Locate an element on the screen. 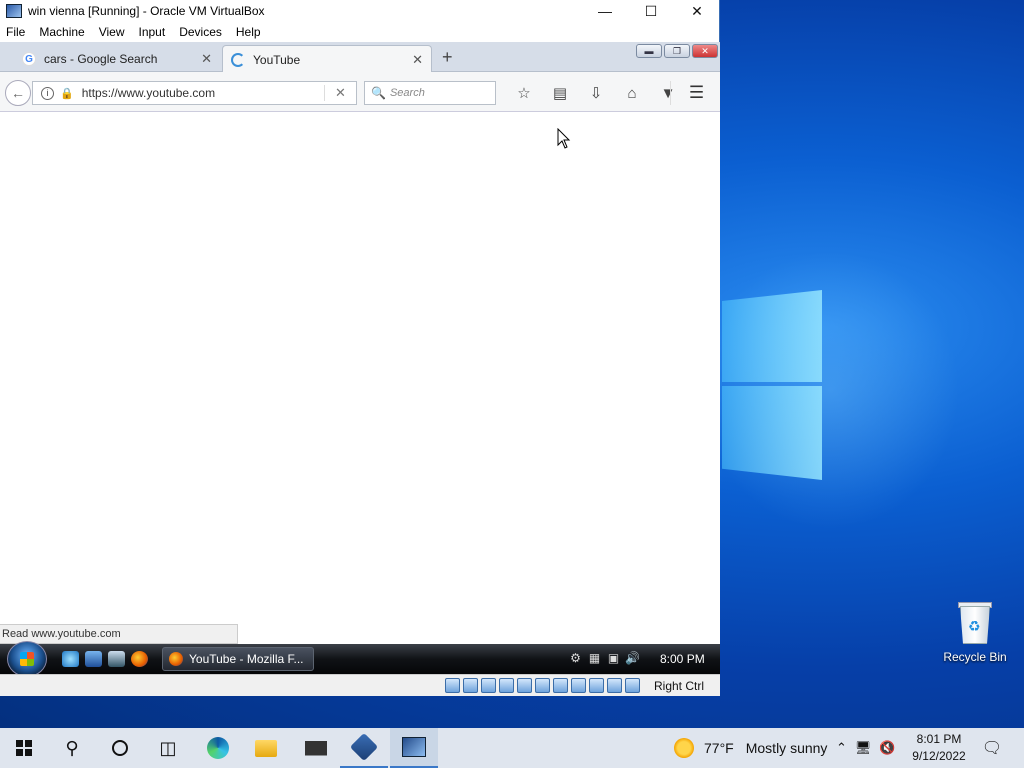 The image size is (1024, 768). cortana-icon is located at coordinates (120, 748).